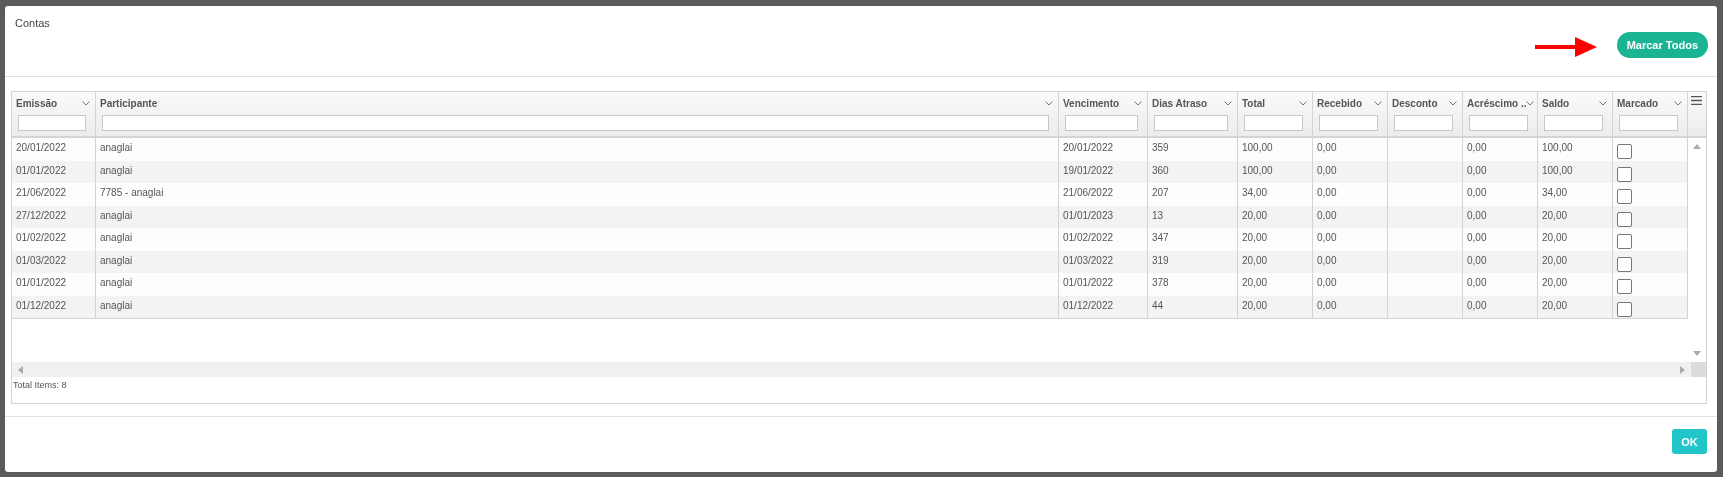 The image size is (1723, 477). Describe the element at coordinates (37, 103) in the screenshot. I see `column-label: Emissão` at that location.